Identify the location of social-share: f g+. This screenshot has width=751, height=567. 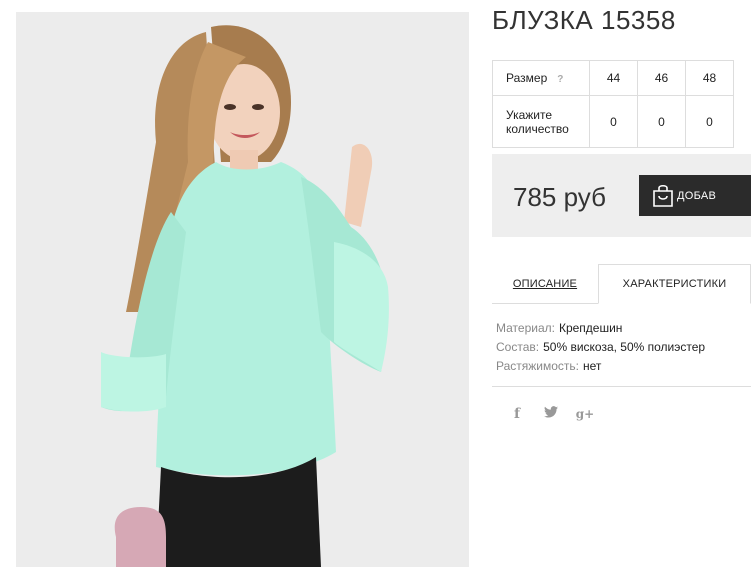
(551, 414).